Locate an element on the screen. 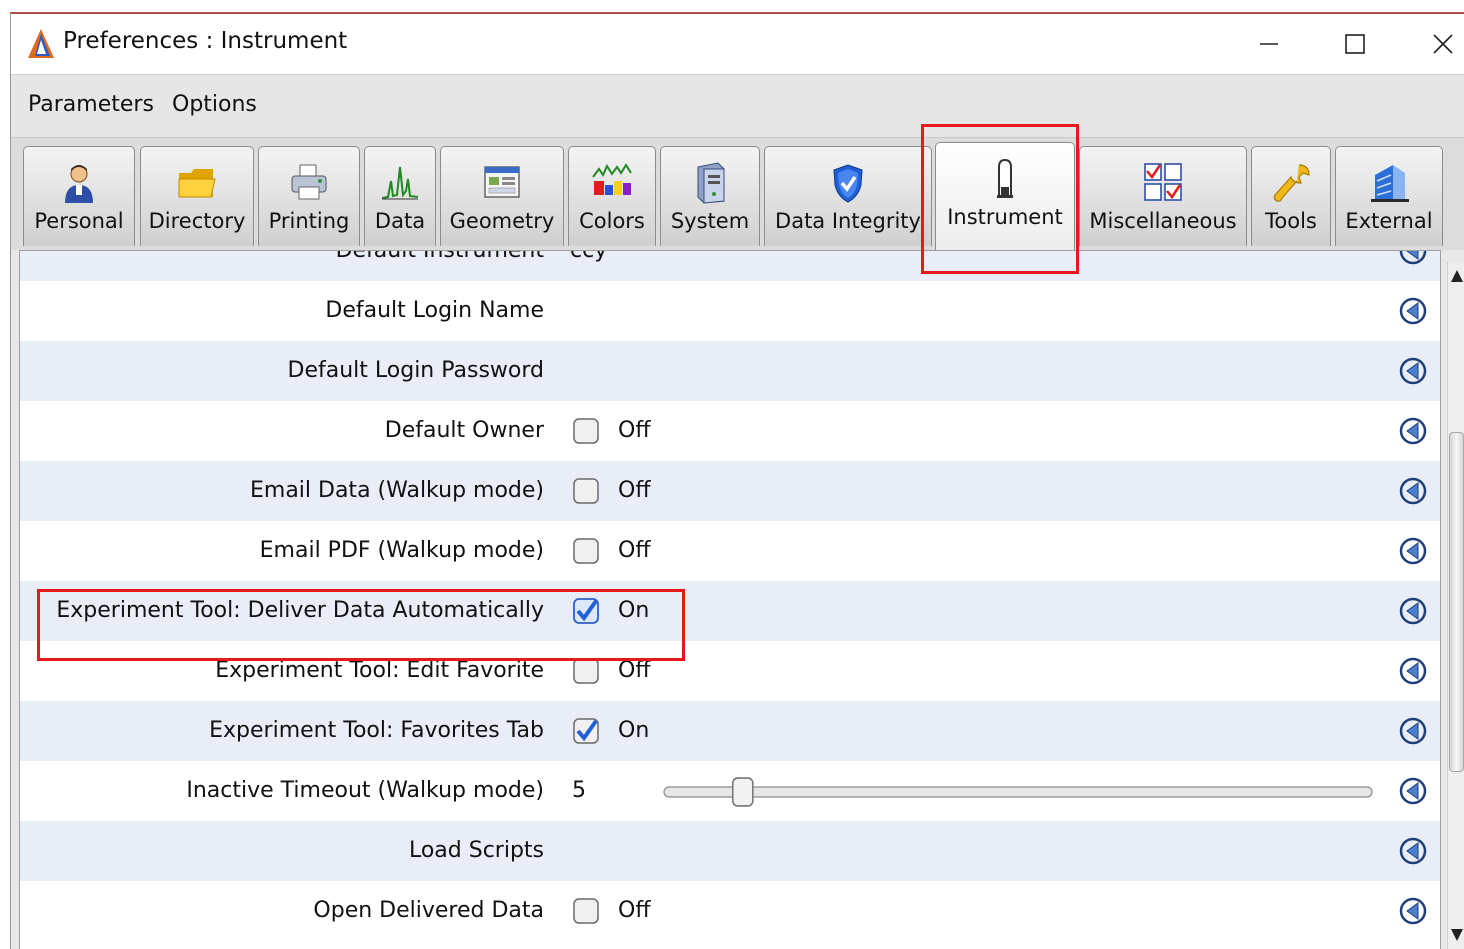 This screenshot has width=1464, height=949. folder-icon is located at coordinates (197, 183).